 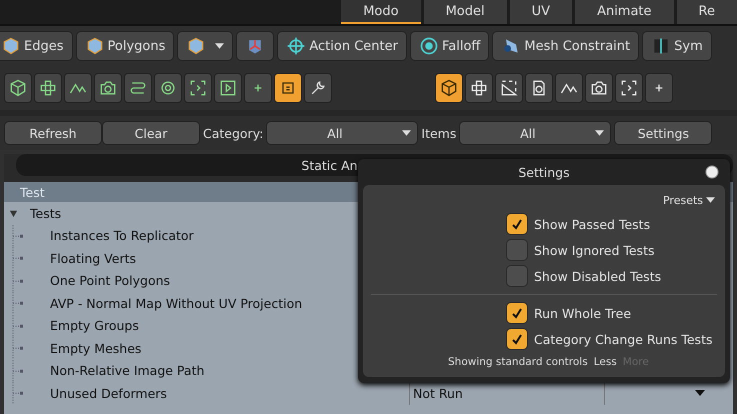 I want to click on tree-item: Unused Deformers, so click(x=217, y=393).